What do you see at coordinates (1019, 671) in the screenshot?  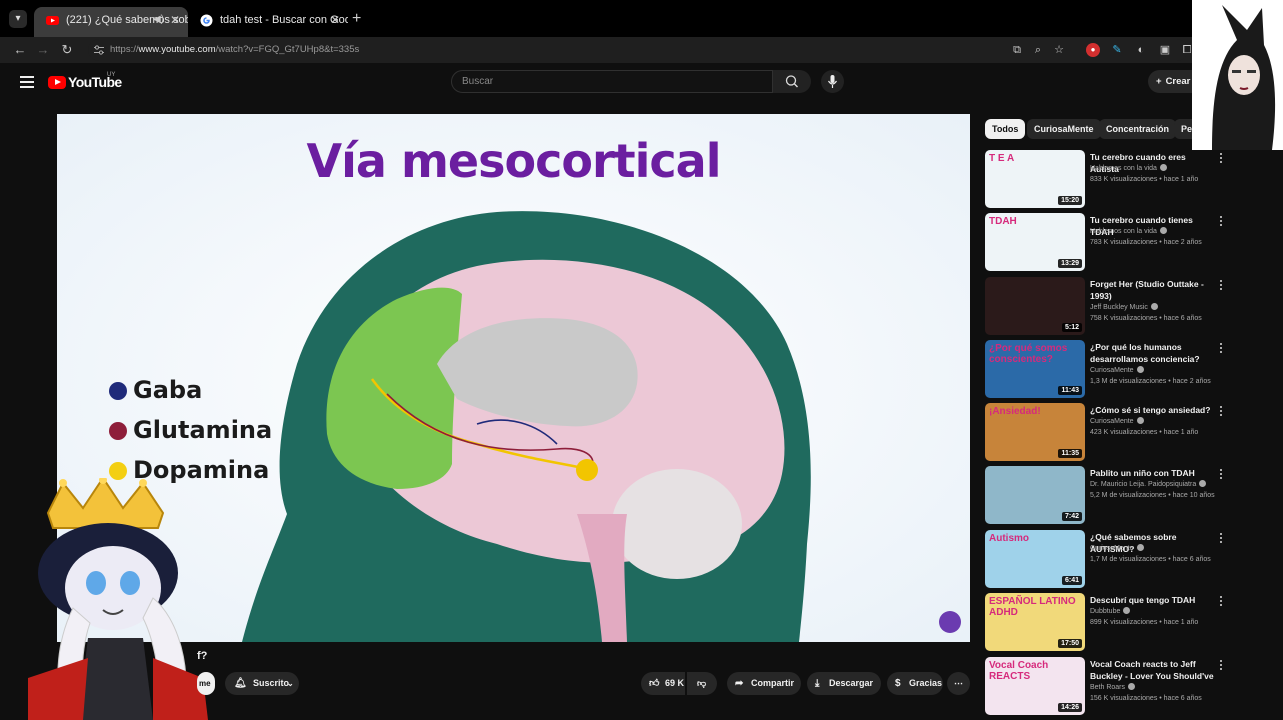 I see `thumbnail-text: Vocal Coach REACTS` at bounding box center [1019, 671].